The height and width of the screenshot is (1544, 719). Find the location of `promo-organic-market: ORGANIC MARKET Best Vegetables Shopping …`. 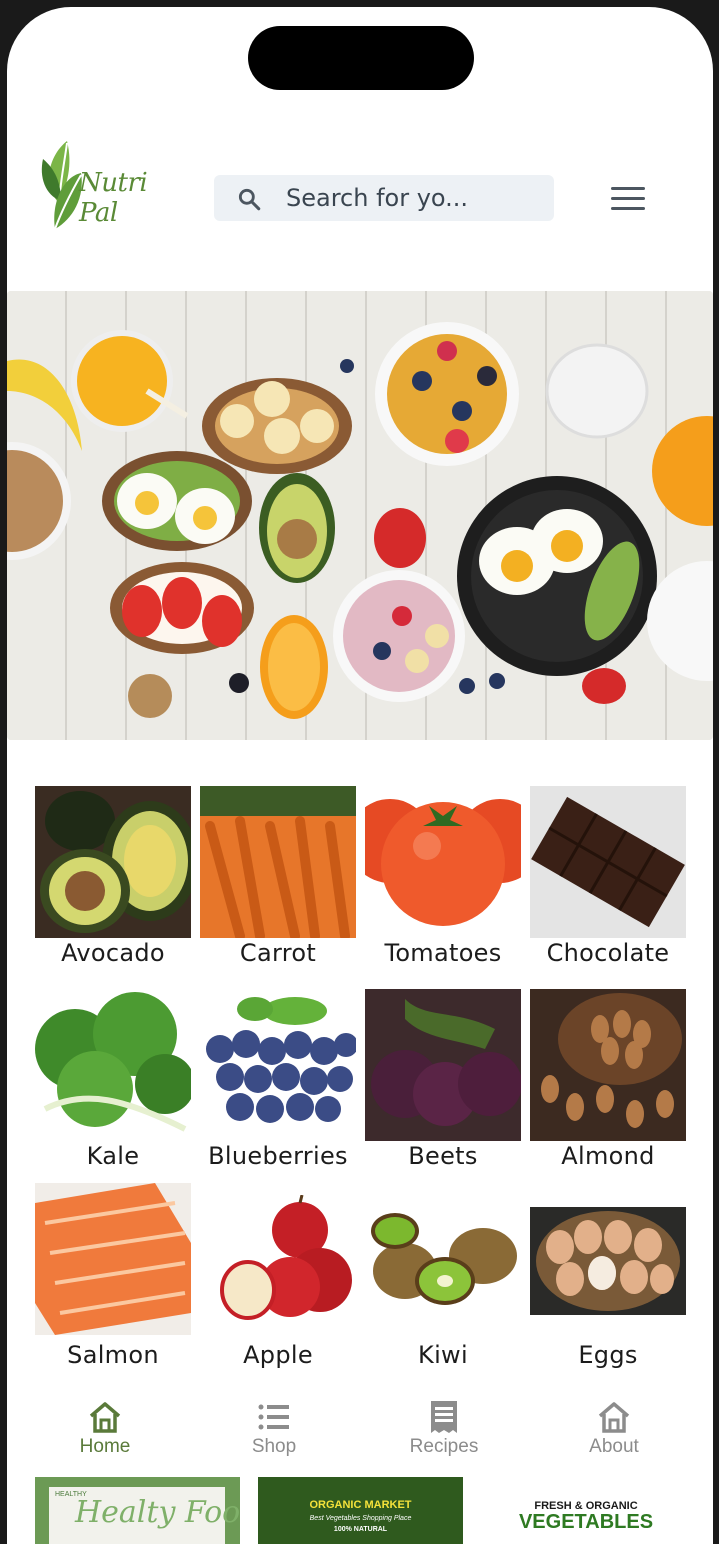

promo-organic-market: ORGANIC MARKET Best Vegetables Shopping … is located at coordinates (360, 1510).